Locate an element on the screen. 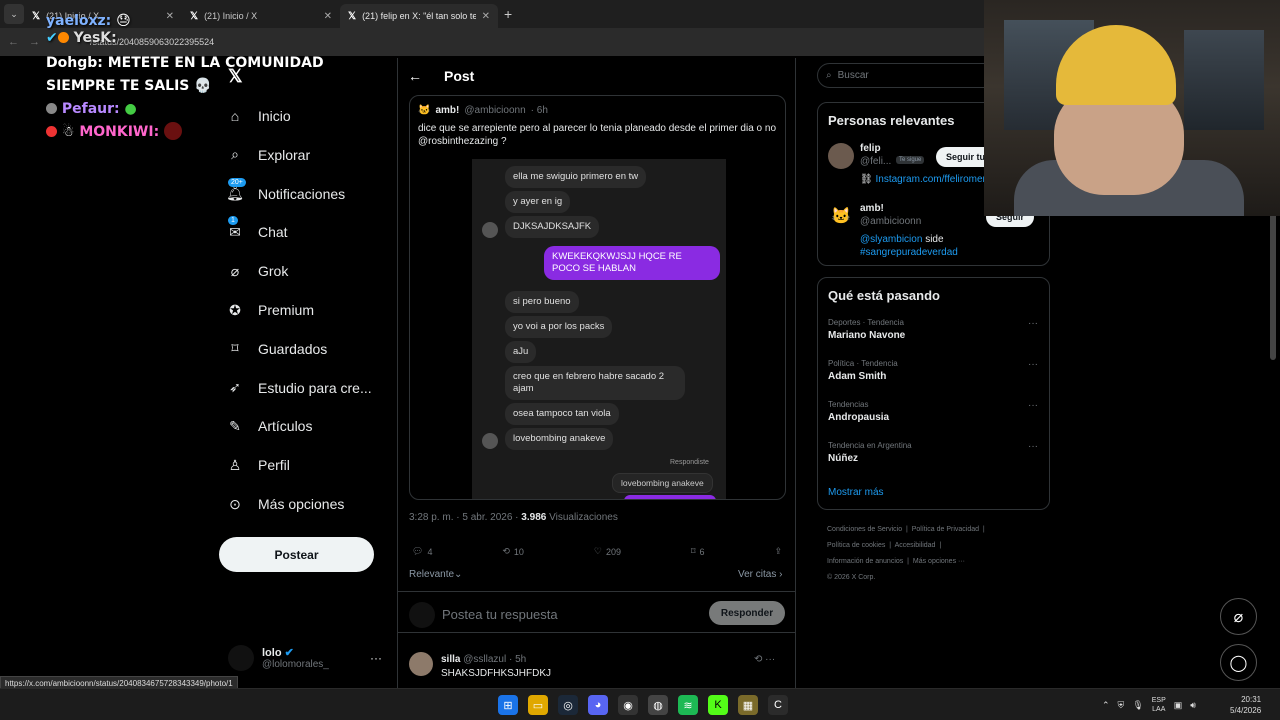 The height and width of the screenshot is (720, 1280). volume-icon: 🔊︎ is located at coordinates (1193, 705).